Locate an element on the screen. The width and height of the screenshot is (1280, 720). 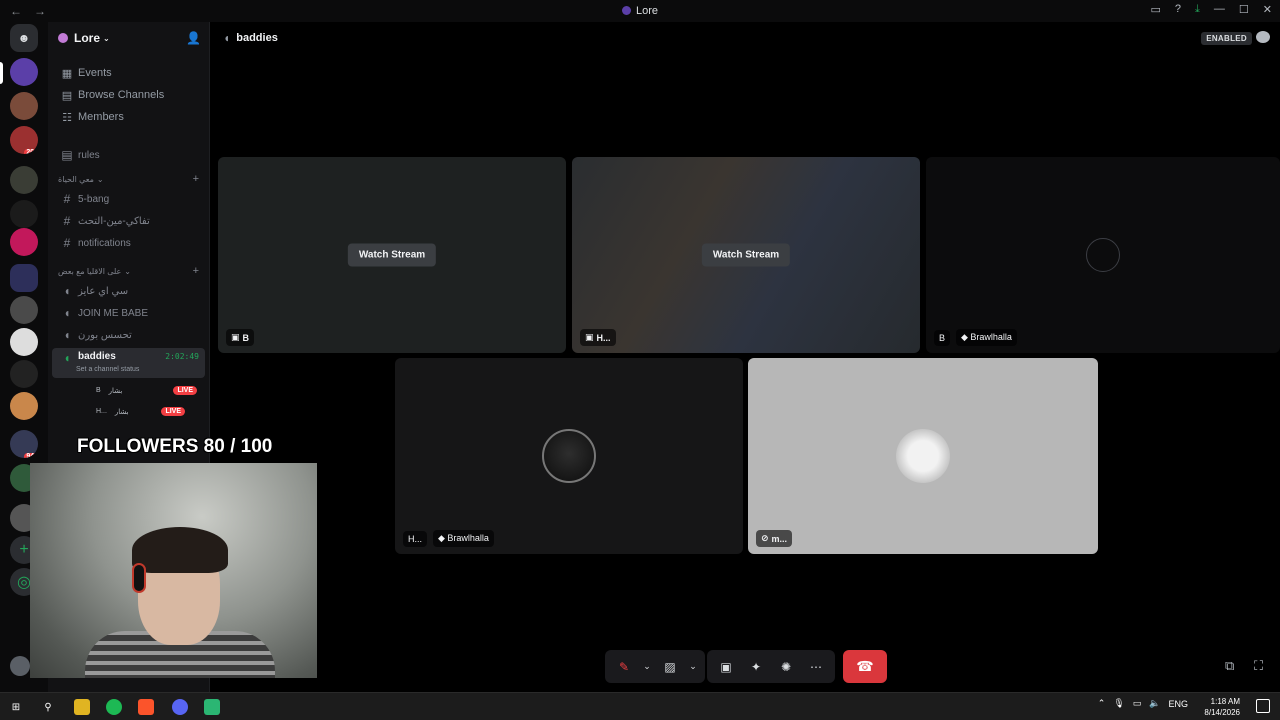
channel-text-3: # notifications is located at coordinates (128, 243).